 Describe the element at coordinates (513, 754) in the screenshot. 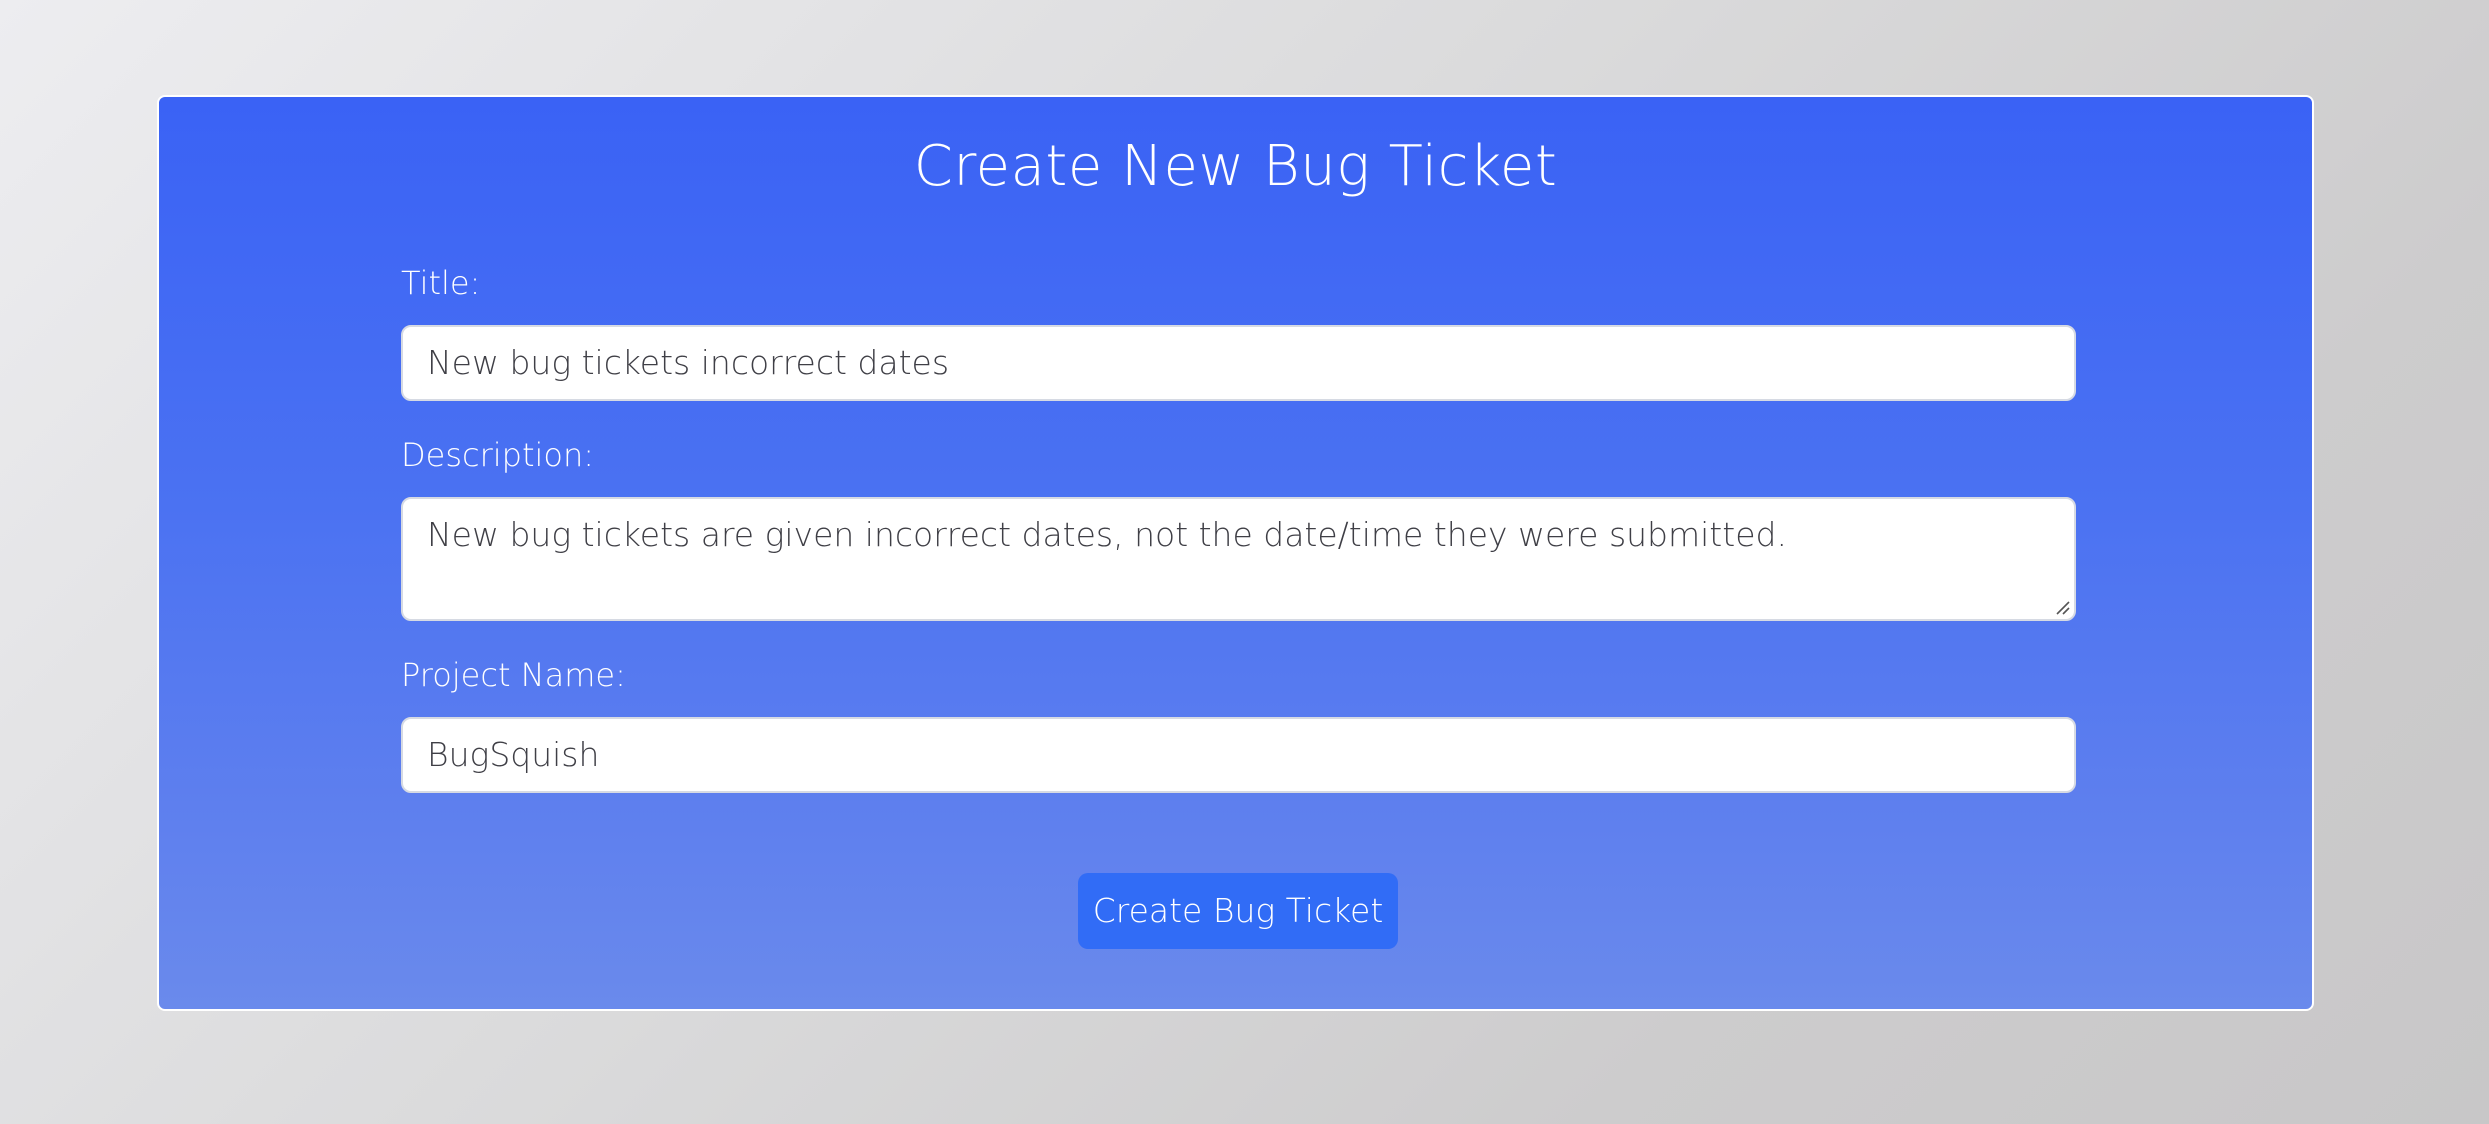

I see `project-name-input-value: BugSquish` at that location.